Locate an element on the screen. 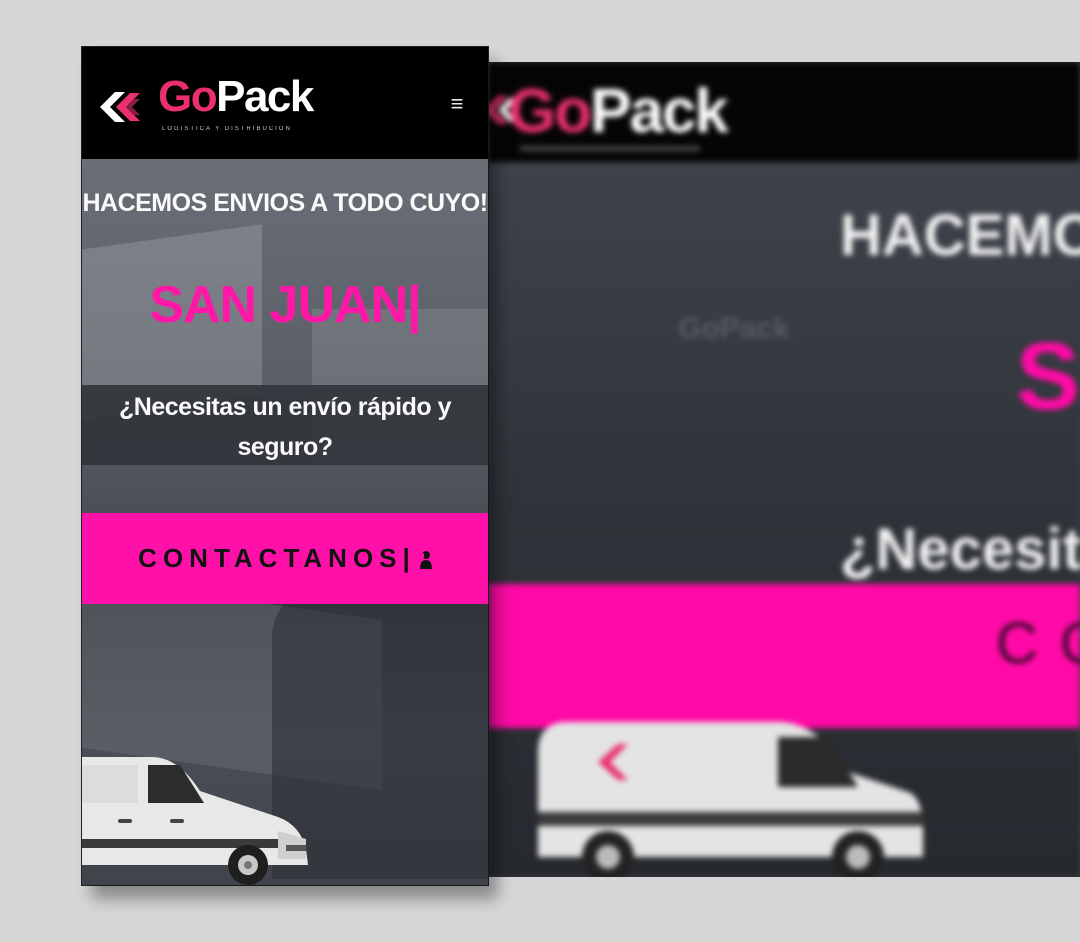  desktop-question: ¿Necesita is located at coordinates (960, 549).